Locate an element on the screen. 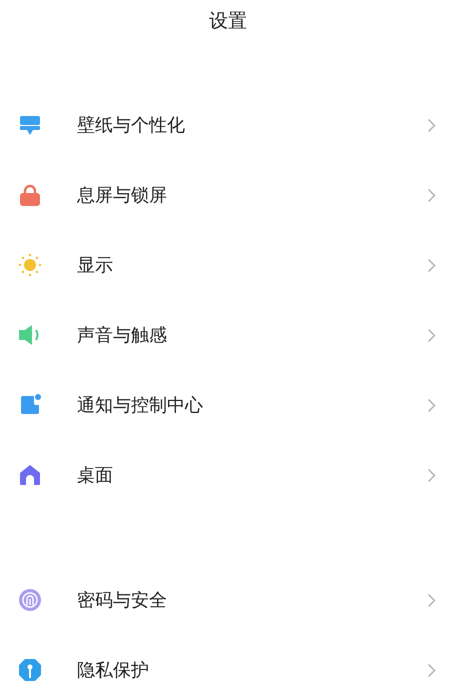 This screenshot has width=456, height=694. settings-item: 通知与控制中心 is located at coordinates (228, 405).